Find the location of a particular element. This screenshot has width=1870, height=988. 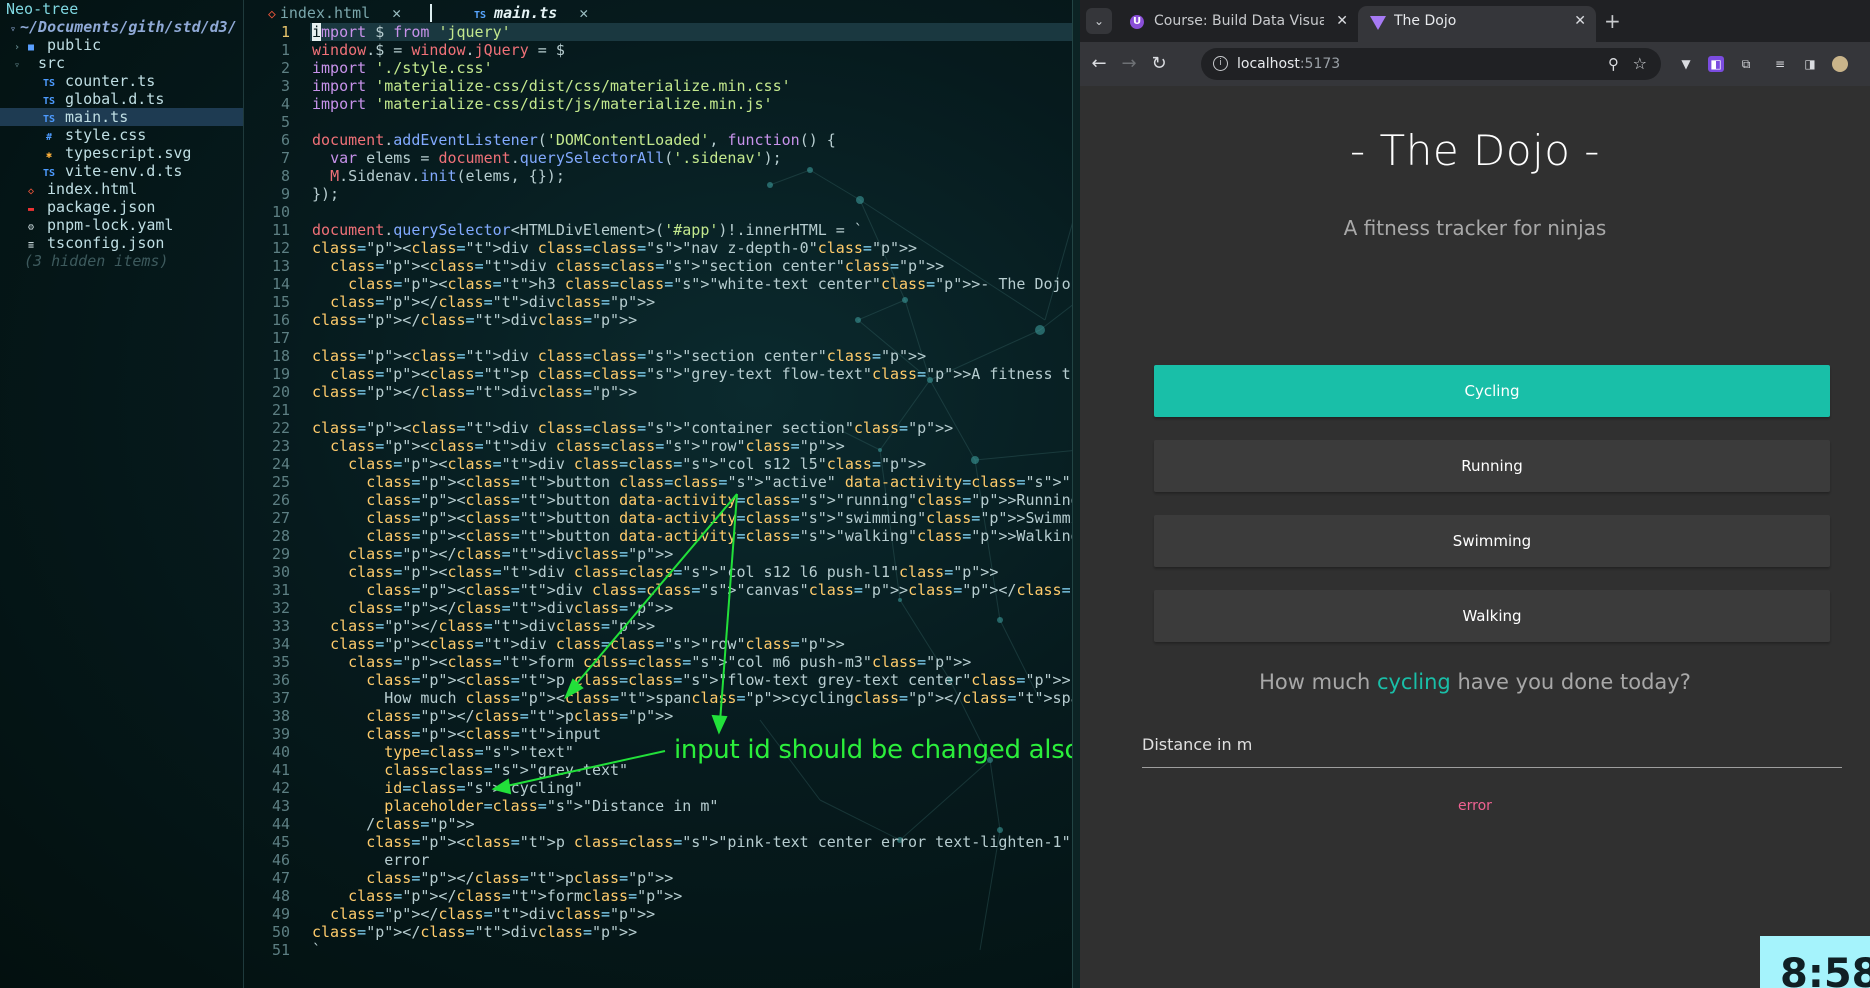

code-line: }); is located at coordinates (695, 194).